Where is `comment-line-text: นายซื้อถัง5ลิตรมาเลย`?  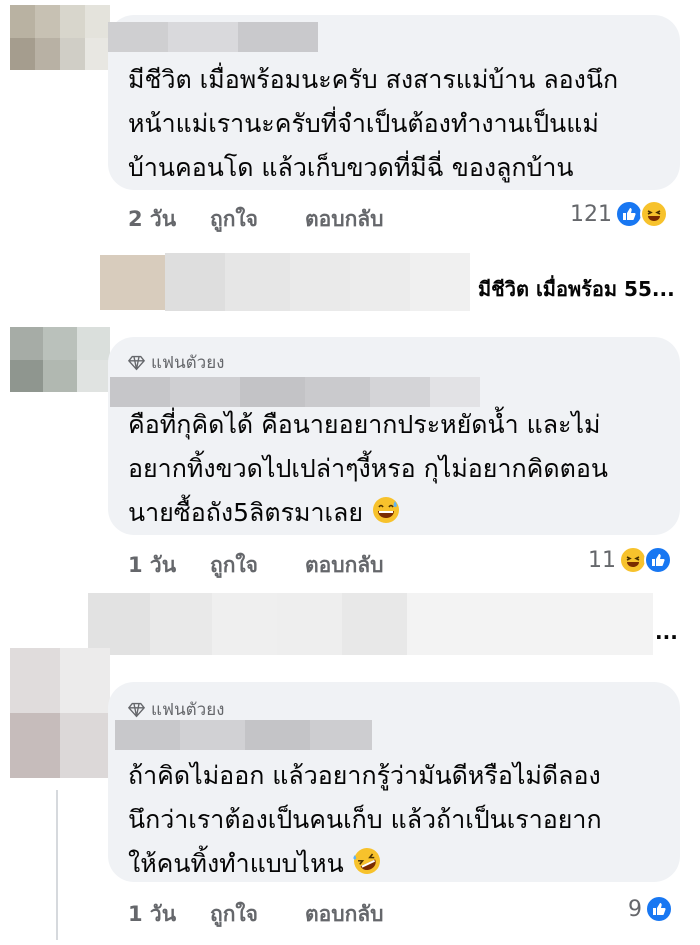 comment-line-text: นายซื้อถัง5ลิตรมาเลย is located at coordinates (246, 512).